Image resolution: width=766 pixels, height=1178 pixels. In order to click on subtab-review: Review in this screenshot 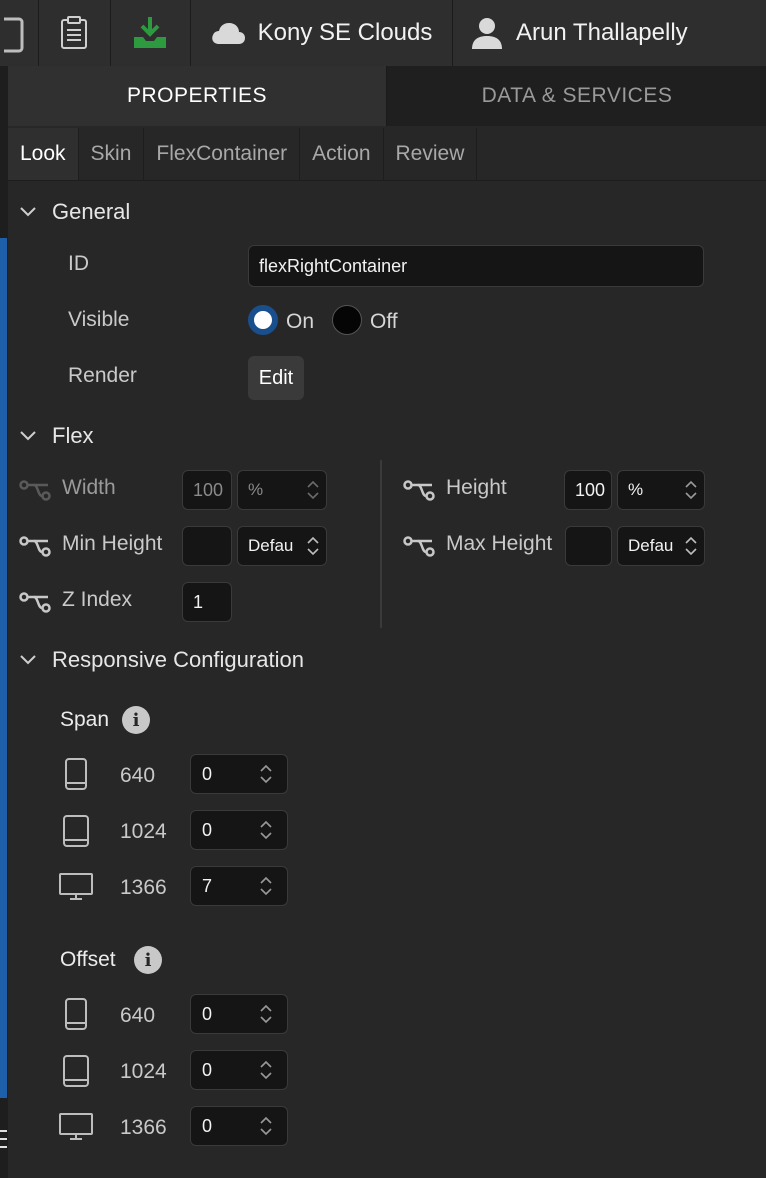, I will do `click(431, 154)`.